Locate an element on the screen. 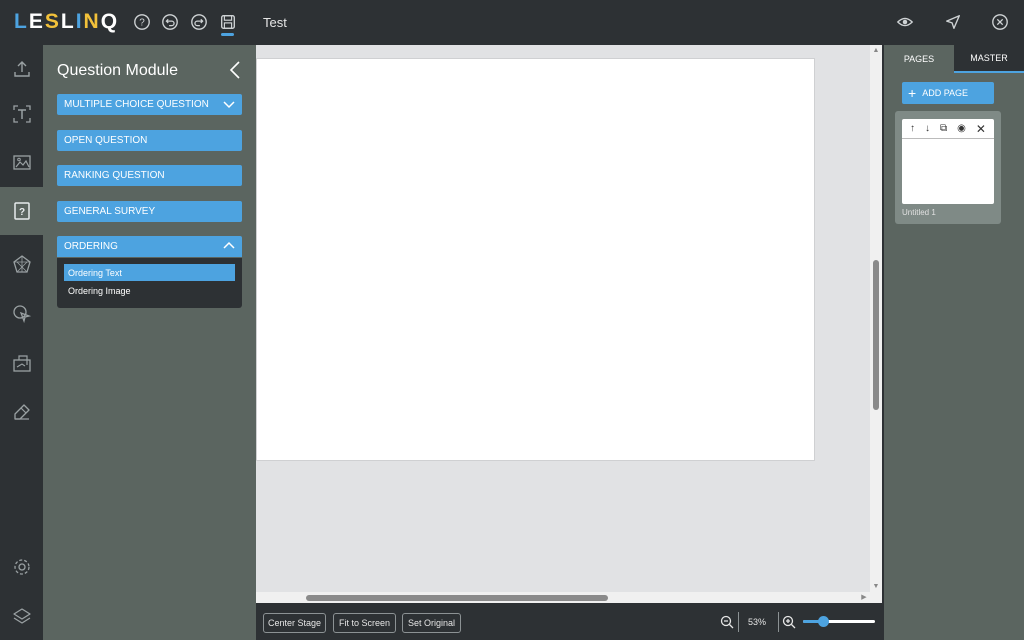 This screenshot has height=640, width=1024. tab-pages: PAGES is located at coordinates (919, 59).